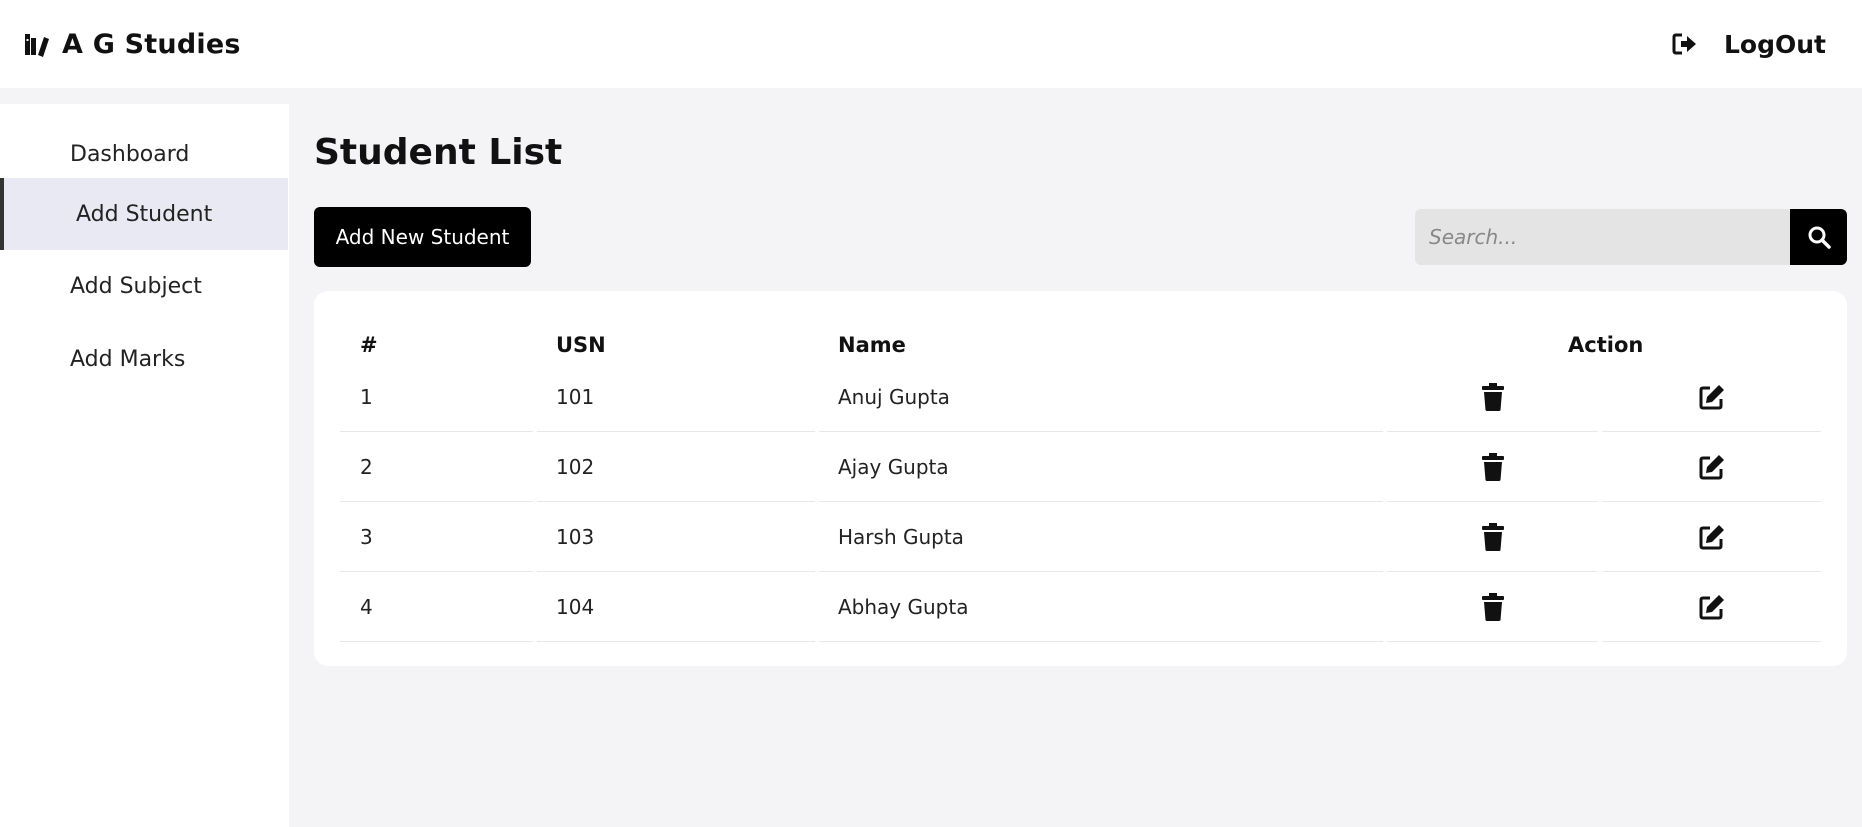  I want to click on column-header-usn: USN, so click(581, 345).